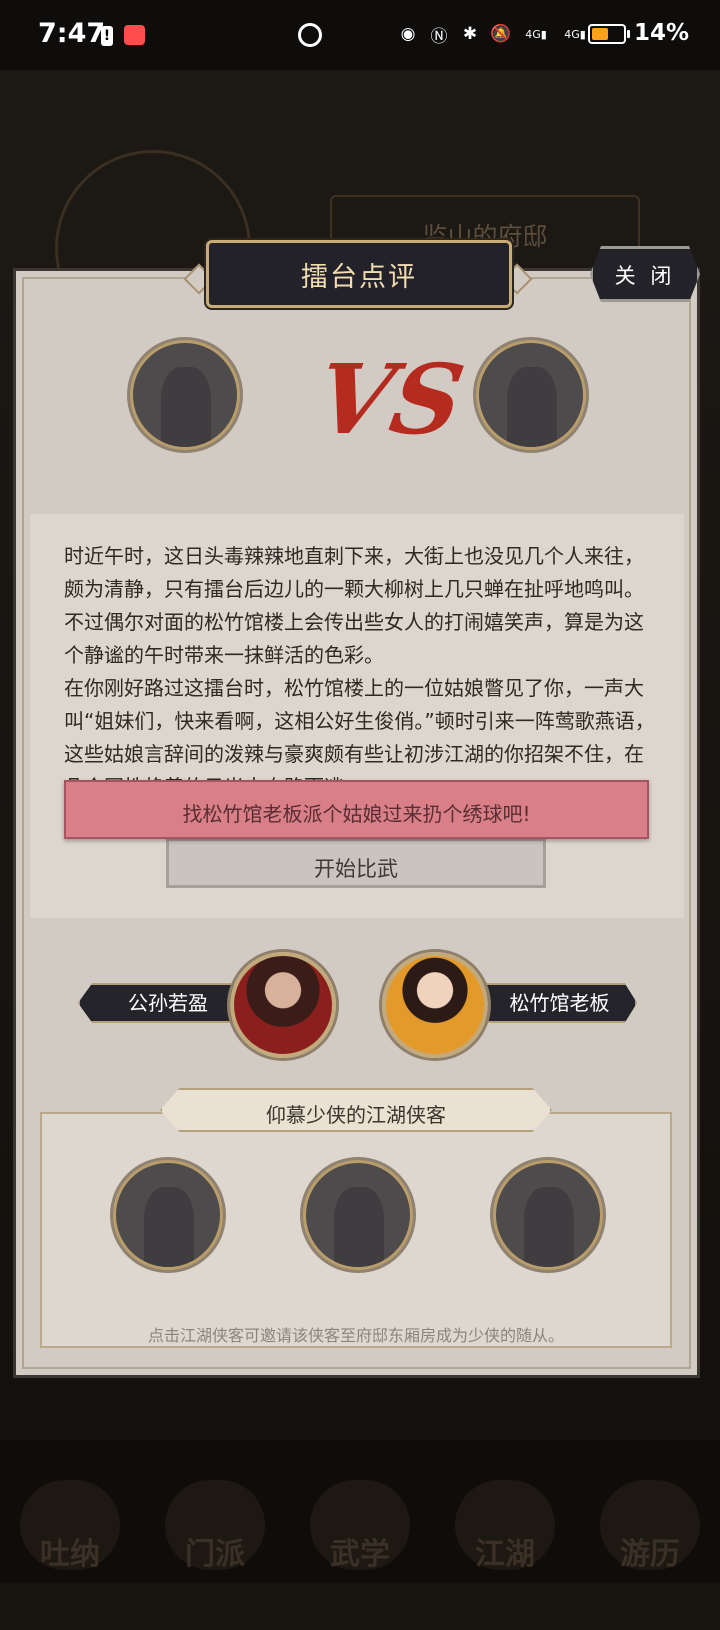 The width and height of the screenshot is (720, 1630). Describe the element at coordinates (650, 1554) in the screenshot. I see `nav-label: 游历` at that location.